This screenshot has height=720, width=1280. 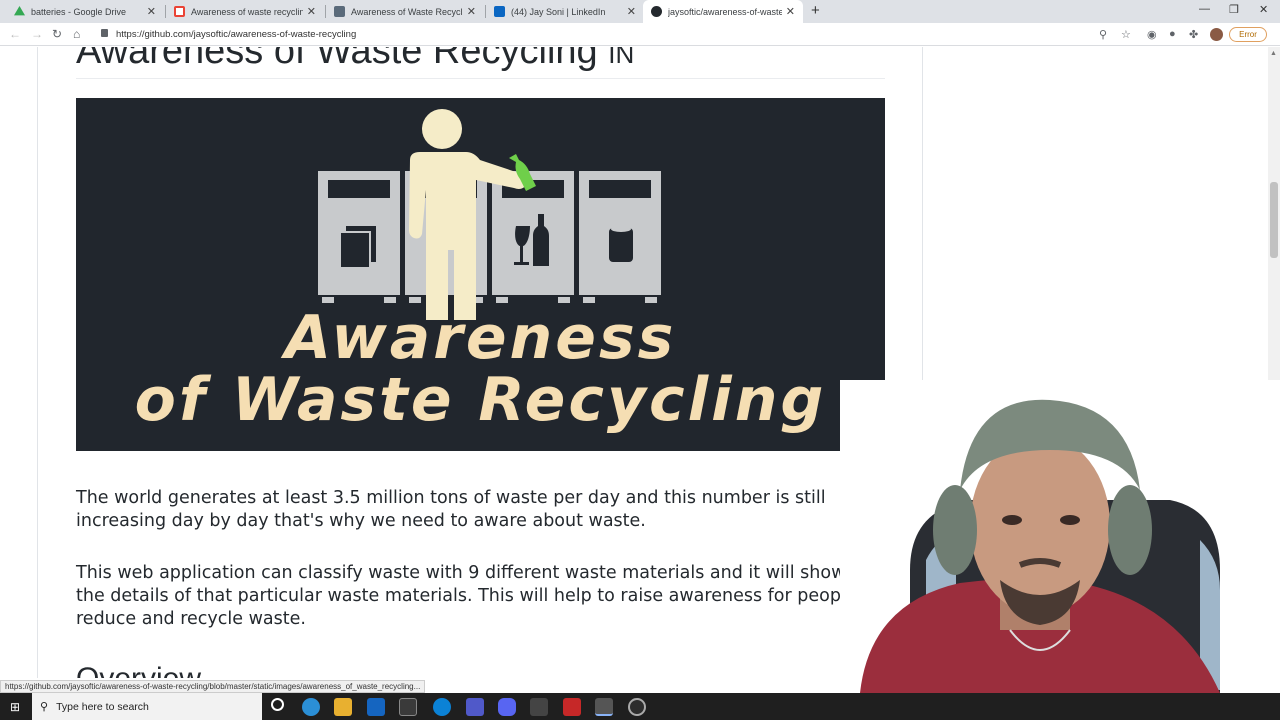 I want to click on restore-button: ❐, so click(x=1234, y=9).